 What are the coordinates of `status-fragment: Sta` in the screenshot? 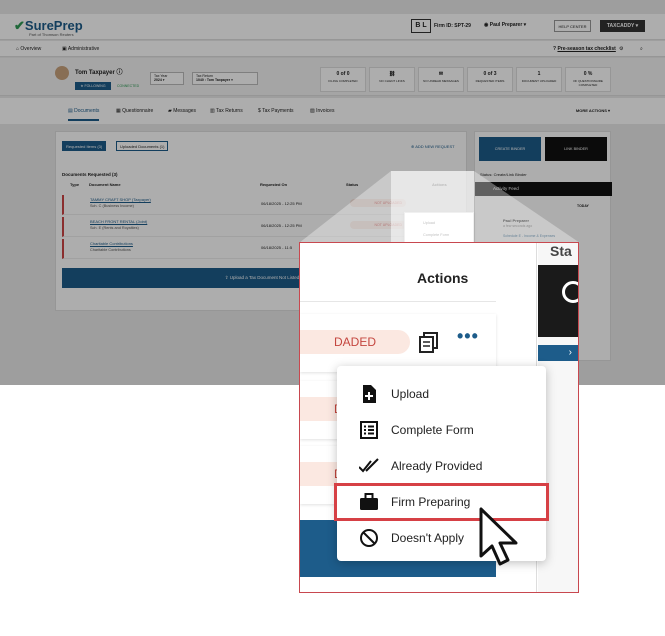 It's located at (561, 251).